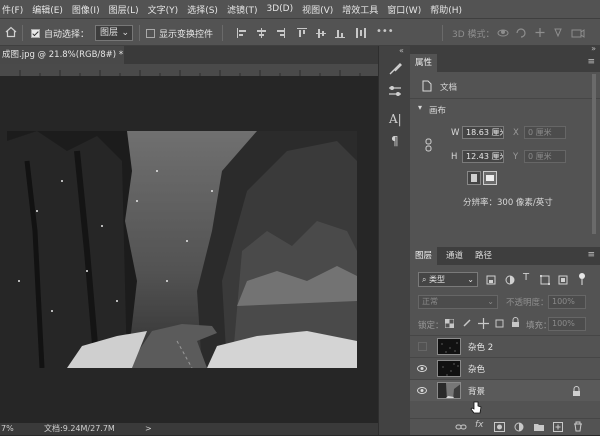 This screenshot has height=436, width=600. What do you see at coordinates (567, 324) in the screenshot?
I see `fill-field: 100%` at bounding box center [567, 324].